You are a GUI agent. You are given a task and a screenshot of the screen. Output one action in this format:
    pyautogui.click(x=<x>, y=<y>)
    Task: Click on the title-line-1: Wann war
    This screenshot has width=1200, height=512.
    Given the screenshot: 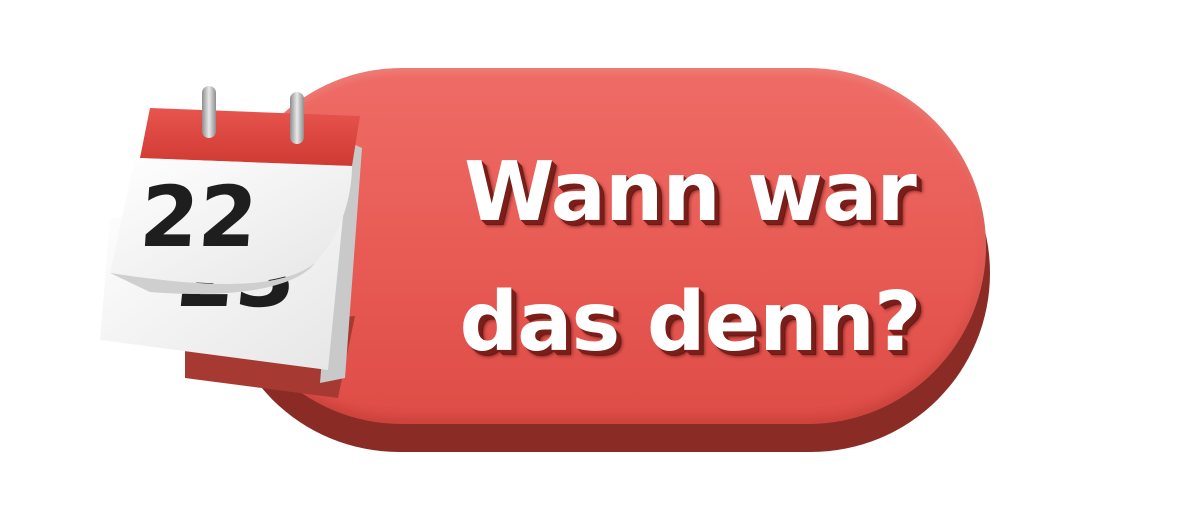 What is the action you would take?
    pyautogui.click(x=690, y=192)
    